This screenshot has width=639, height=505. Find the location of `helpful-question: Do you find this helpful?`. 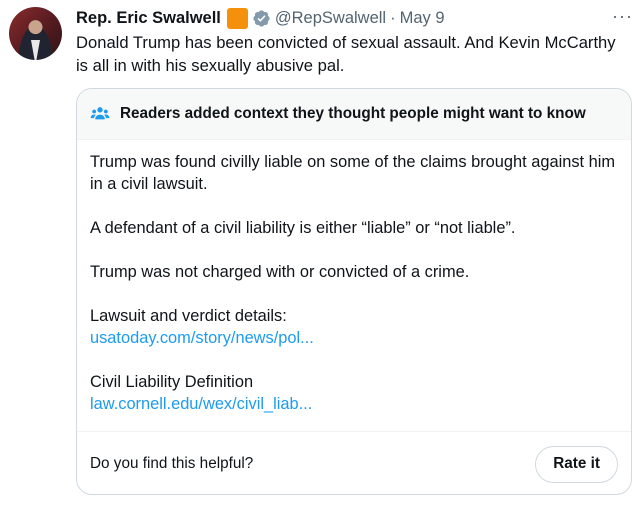

helpful-question: Do you find this helpful? is located at coordinates (172, 463).